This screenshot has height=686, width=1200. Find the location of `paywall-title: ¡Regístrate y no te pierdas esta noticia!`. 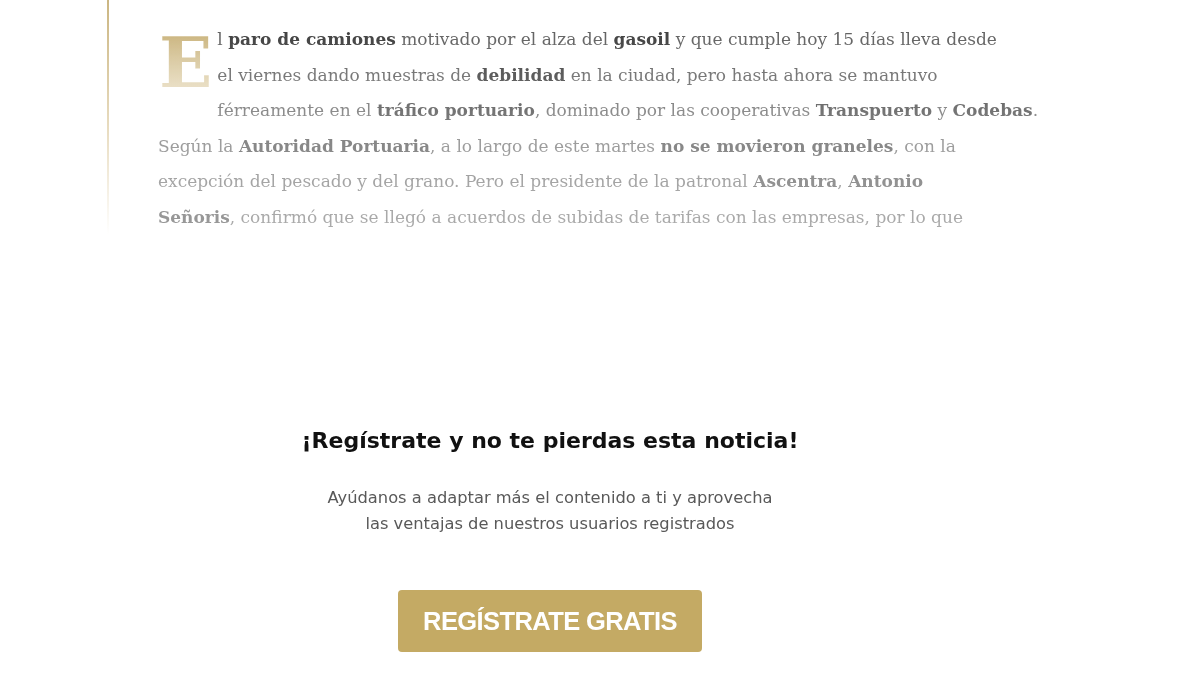

paywall-title: ¡Regístrate y no te pierdas esta noticia! is located at coordinates (550, 441).